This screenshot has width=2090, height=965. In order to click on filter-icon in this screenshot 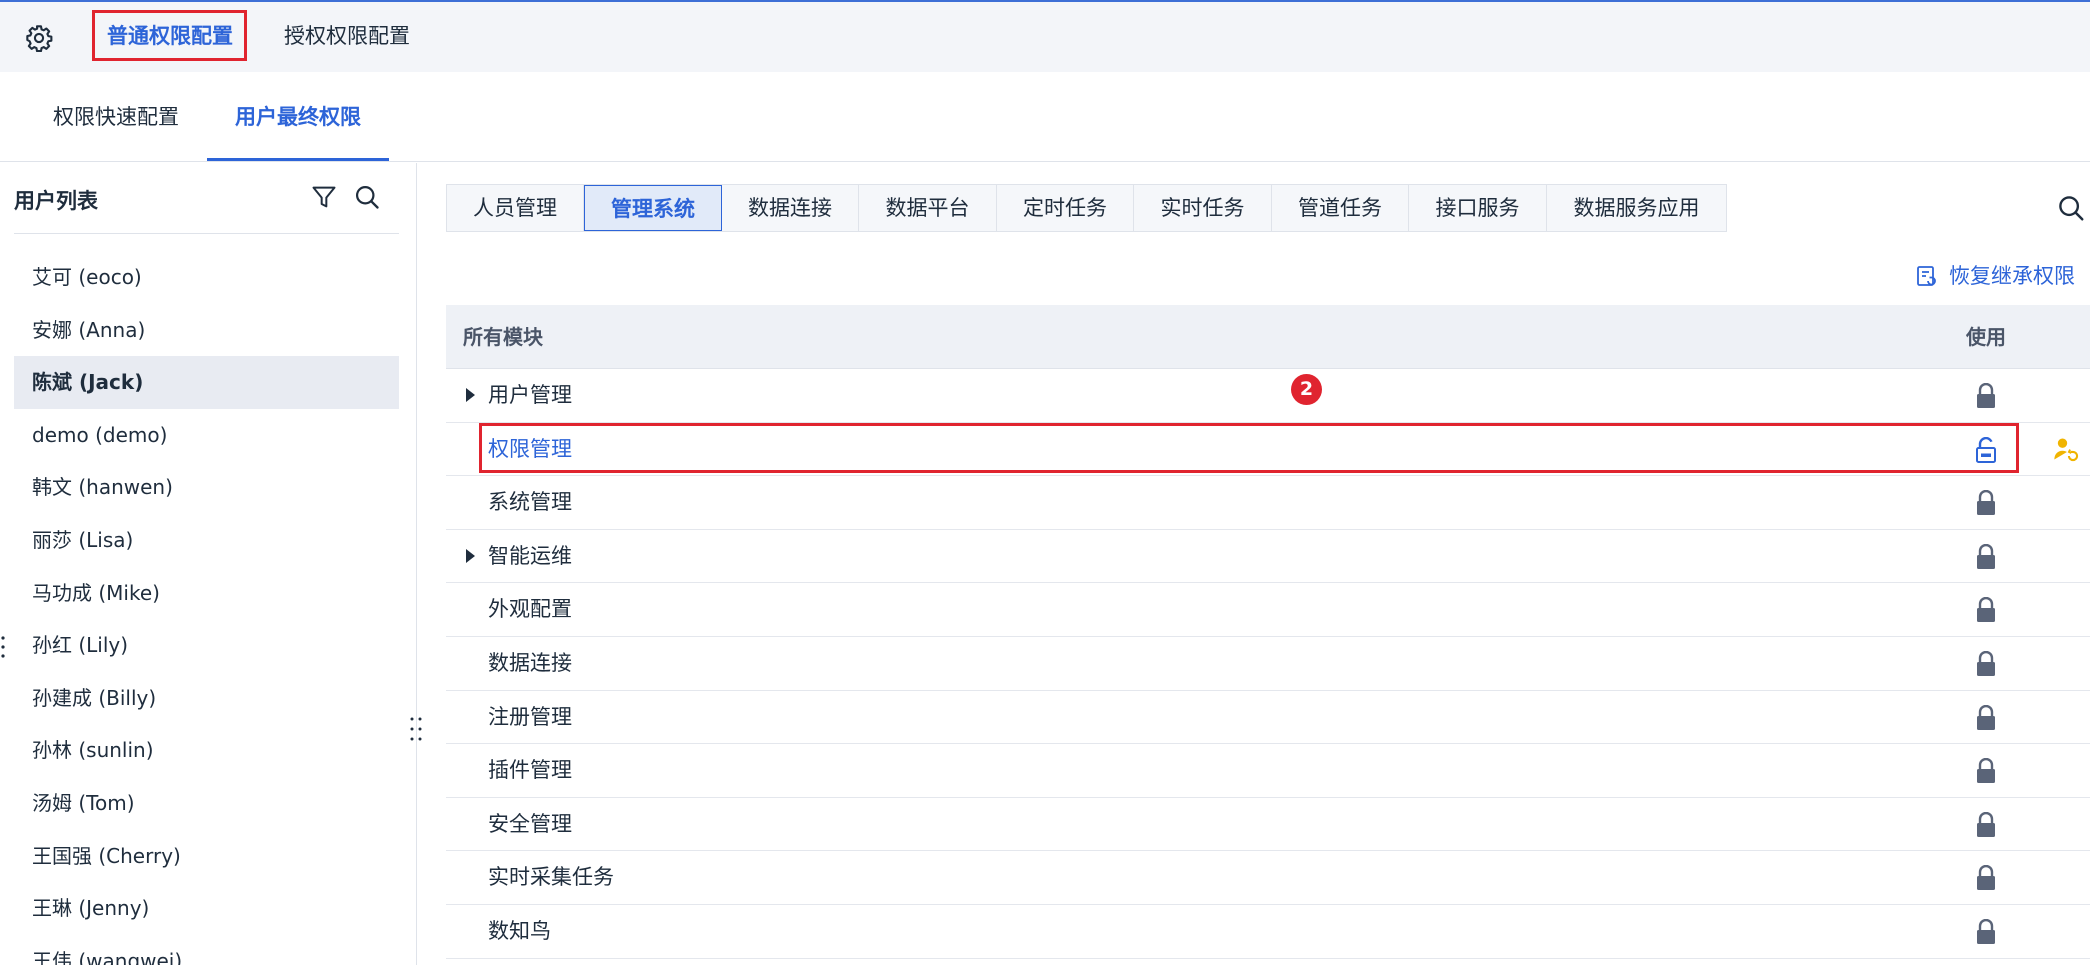, I will do `click(324, 197)`.